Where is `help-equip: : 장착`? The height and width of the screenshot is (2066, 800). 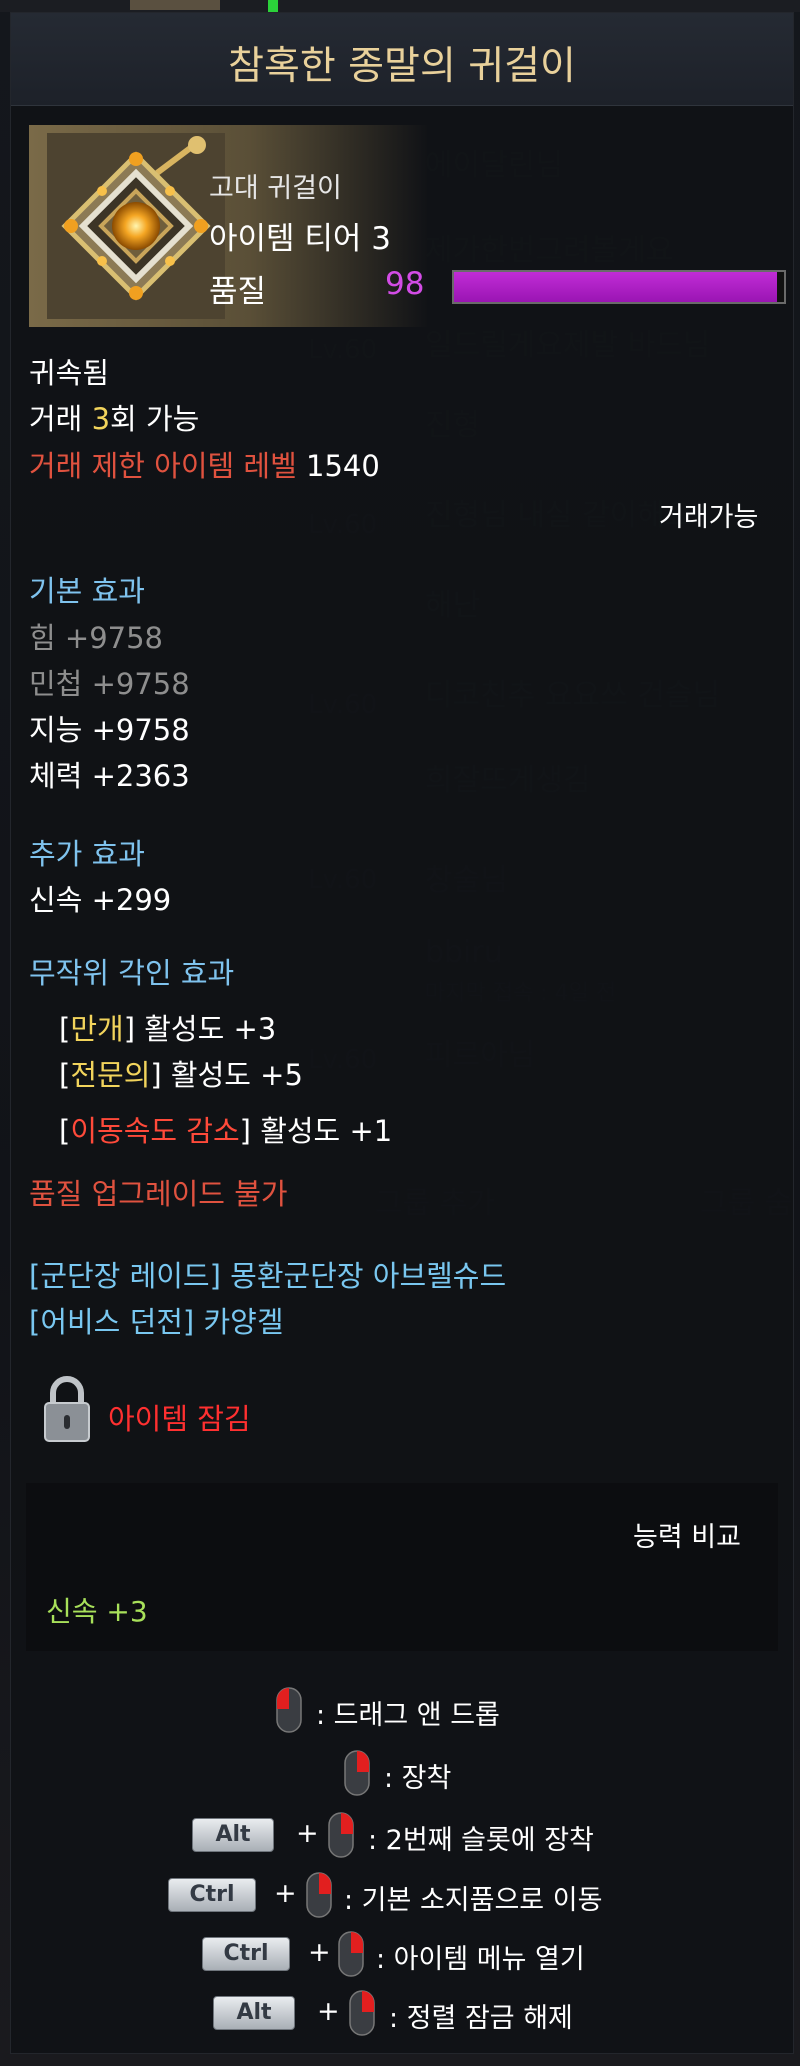 help-equip: : 장착 is located at coordinates (418, 1778).